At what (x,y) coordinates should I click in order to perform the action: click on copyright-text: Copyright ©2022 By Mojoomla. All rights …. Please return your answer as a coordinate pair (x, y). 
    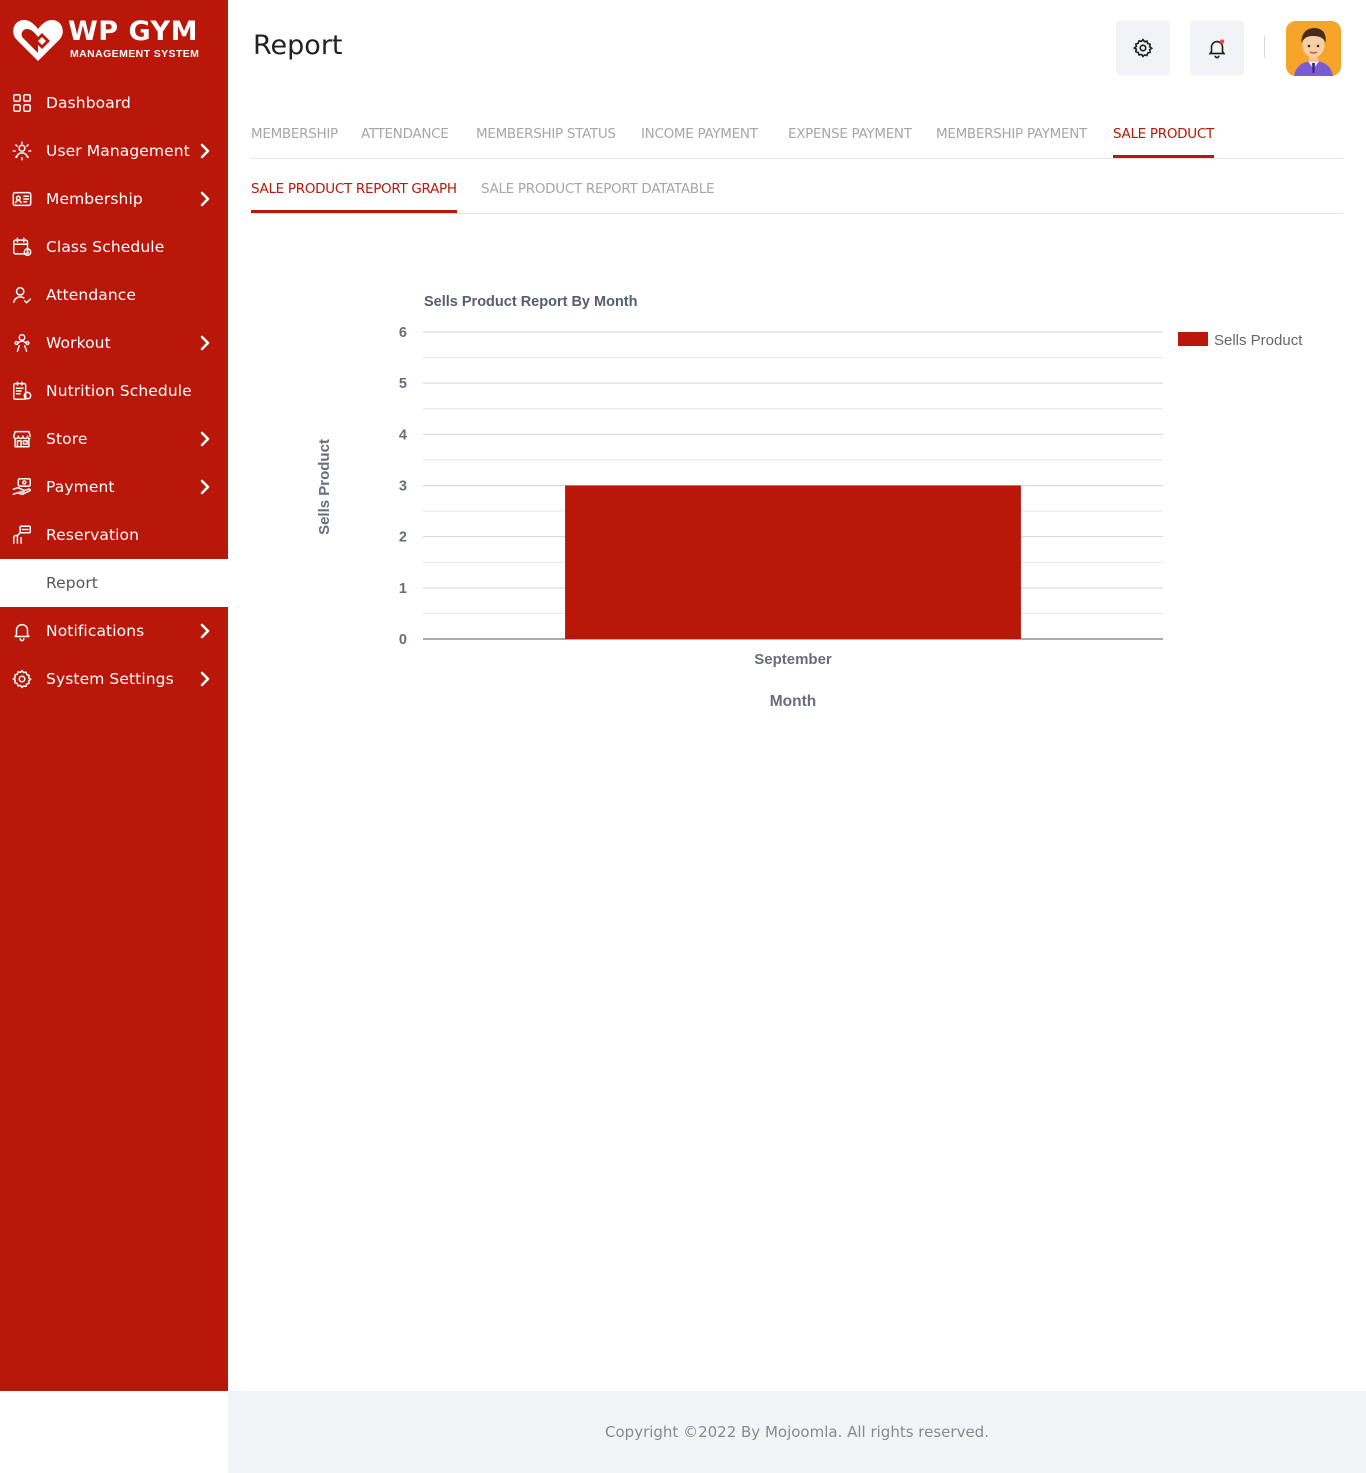
    Looking at the image, I should click on (797, 1432).